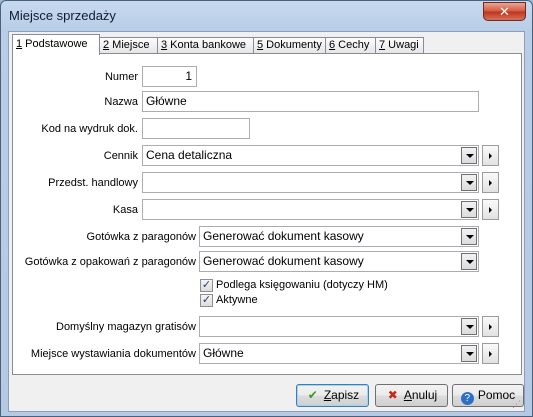  What do you see at coordinates (490, 209) in the screenshot?
I see `kasa-more-button` at bounding box center [490, 209].